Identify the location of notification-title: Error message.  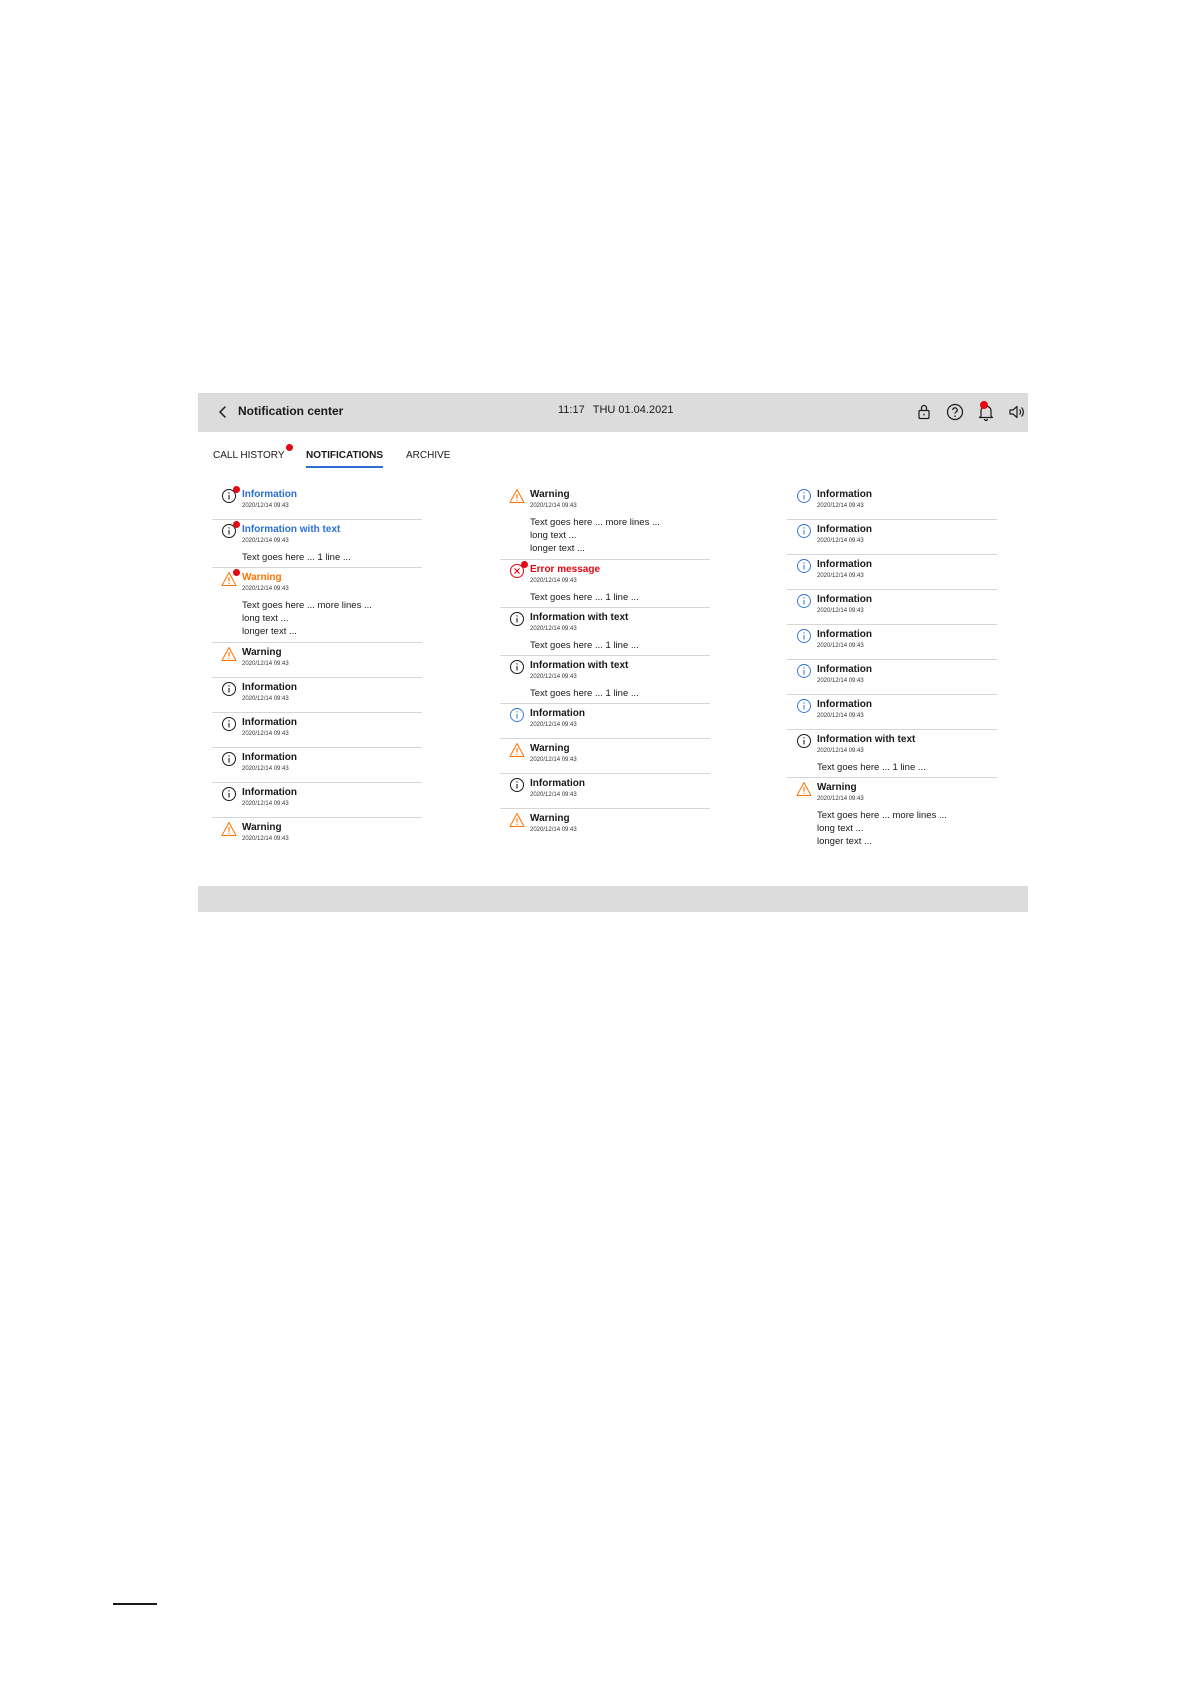
(565, 569).